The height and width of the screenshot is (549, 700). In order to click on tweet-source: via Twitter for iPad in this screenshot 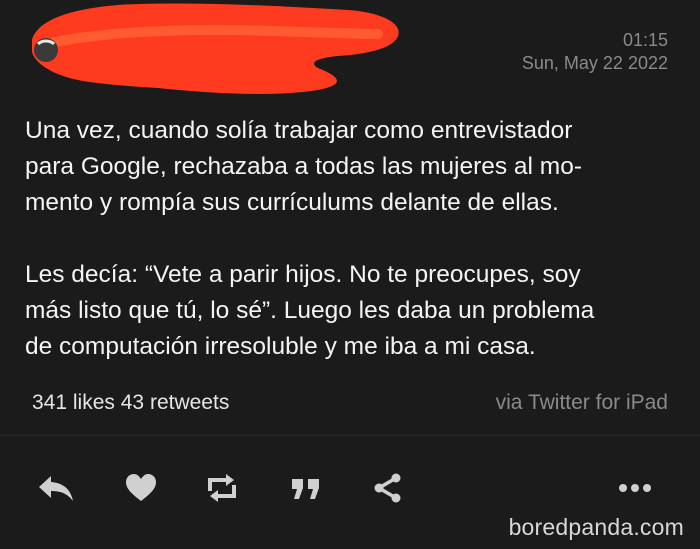, I will do `click(581, 402)`.